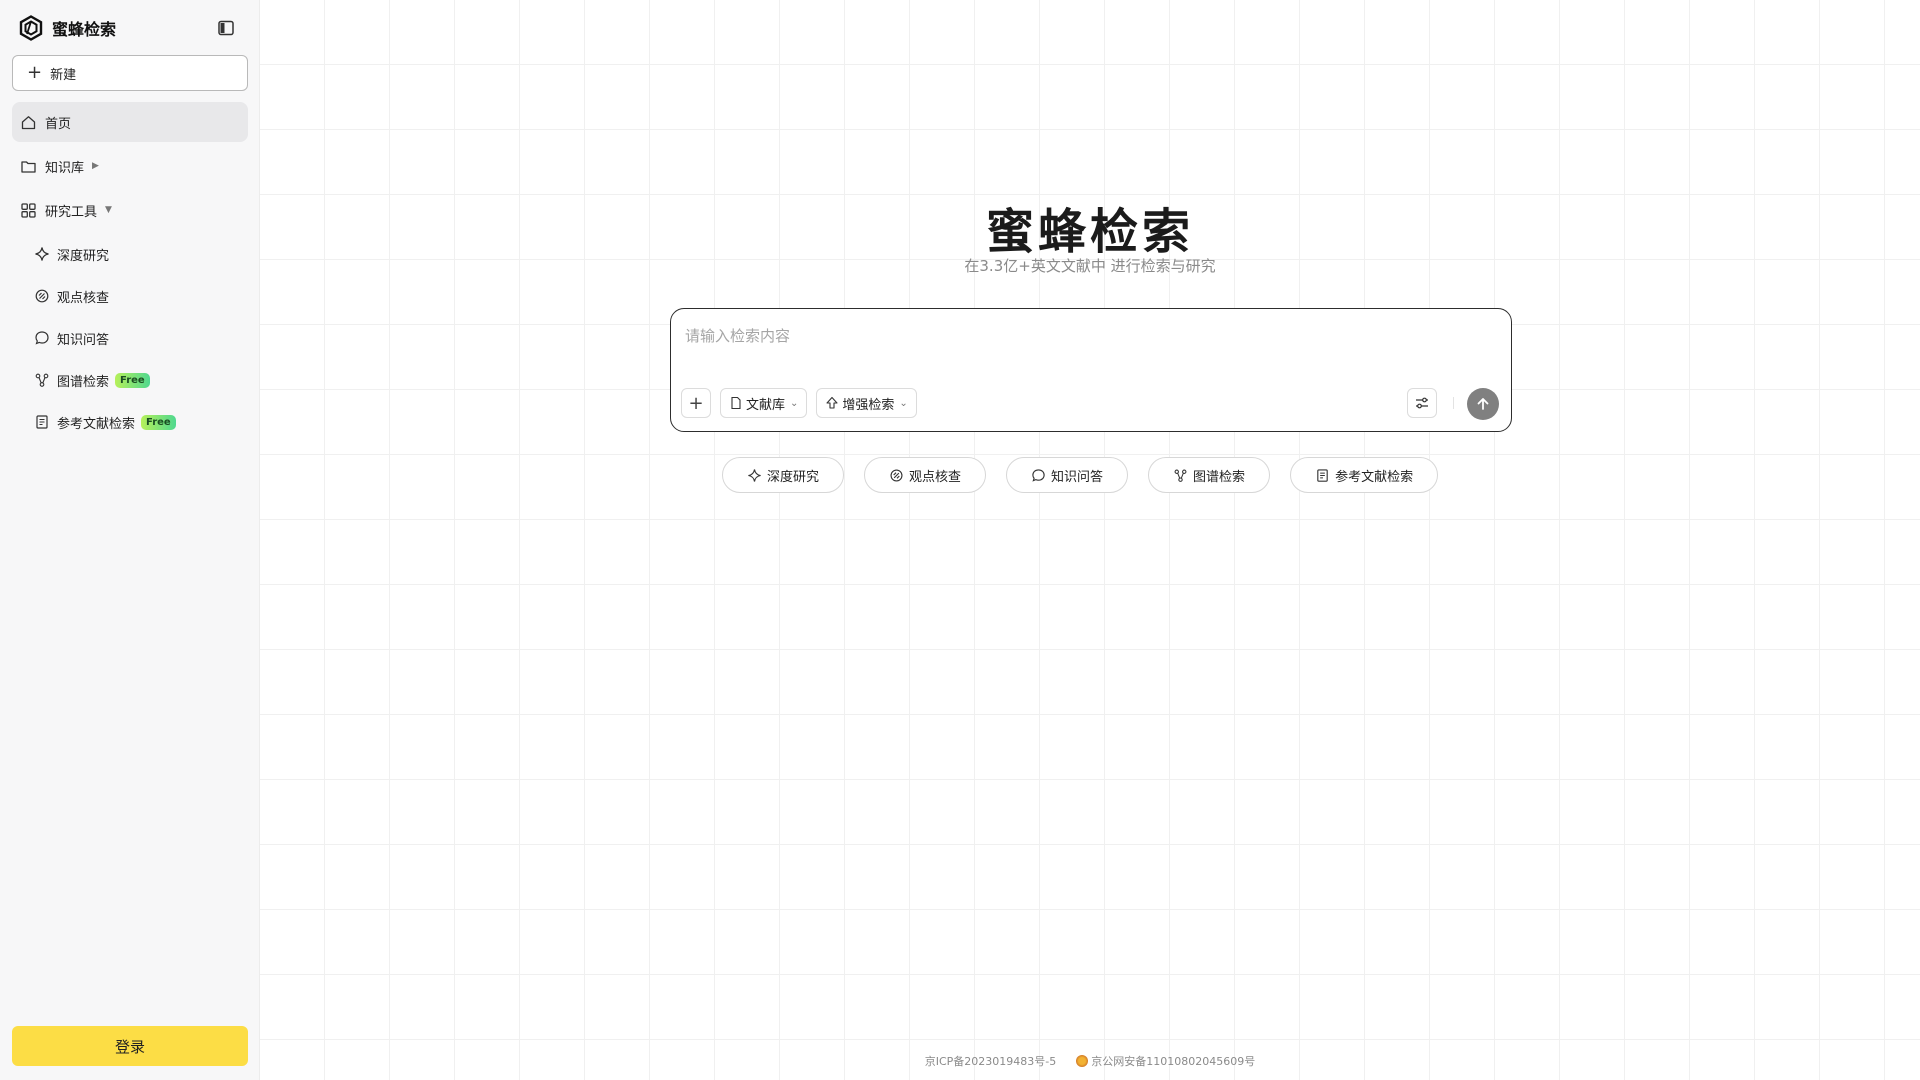 This screenshot has height=1080, width=1920. What do you see at coordinates (65, 168) in the screenshot?
I see `sidebar-item-label: 知识库` at bounding box center [65, 168].